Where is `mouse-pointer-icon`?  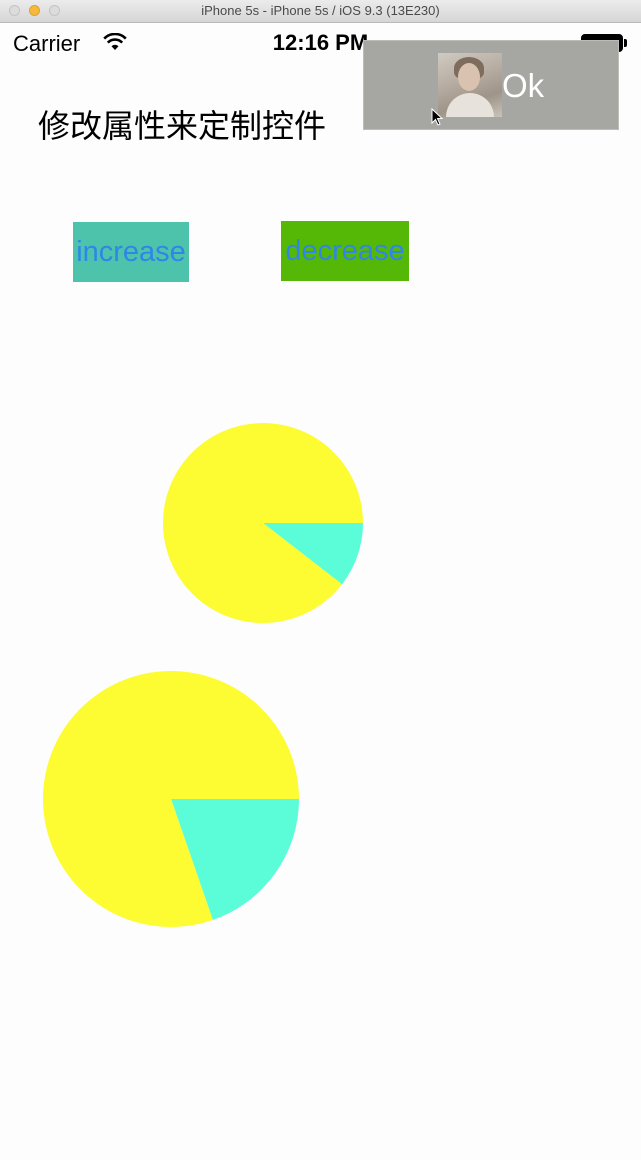 mouse-pointer-icon is located at coordinates (437, 119).